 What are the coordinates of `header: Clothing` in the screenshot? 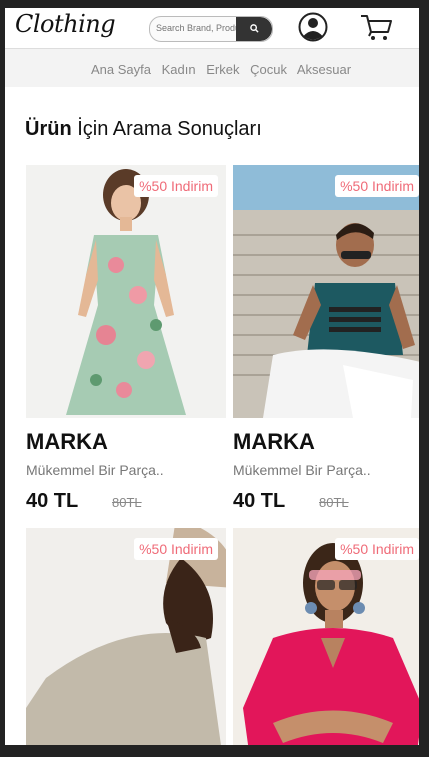 It's located at (212, 28).